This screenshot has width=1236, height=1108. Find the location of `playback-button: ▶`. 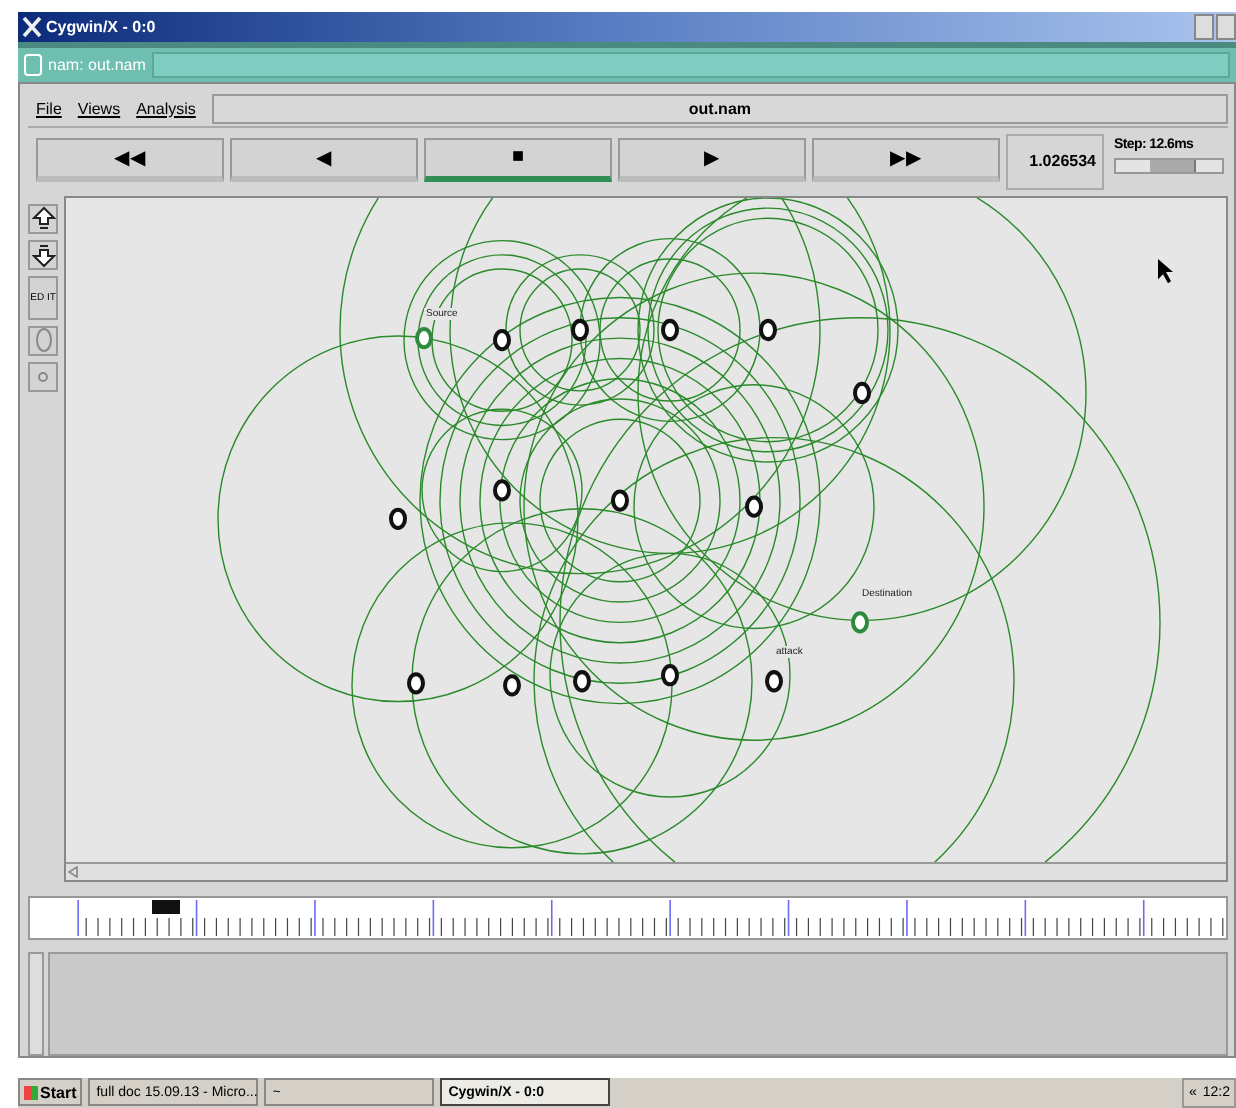

playback-button: ▶ is located at coordinates (712, 159).